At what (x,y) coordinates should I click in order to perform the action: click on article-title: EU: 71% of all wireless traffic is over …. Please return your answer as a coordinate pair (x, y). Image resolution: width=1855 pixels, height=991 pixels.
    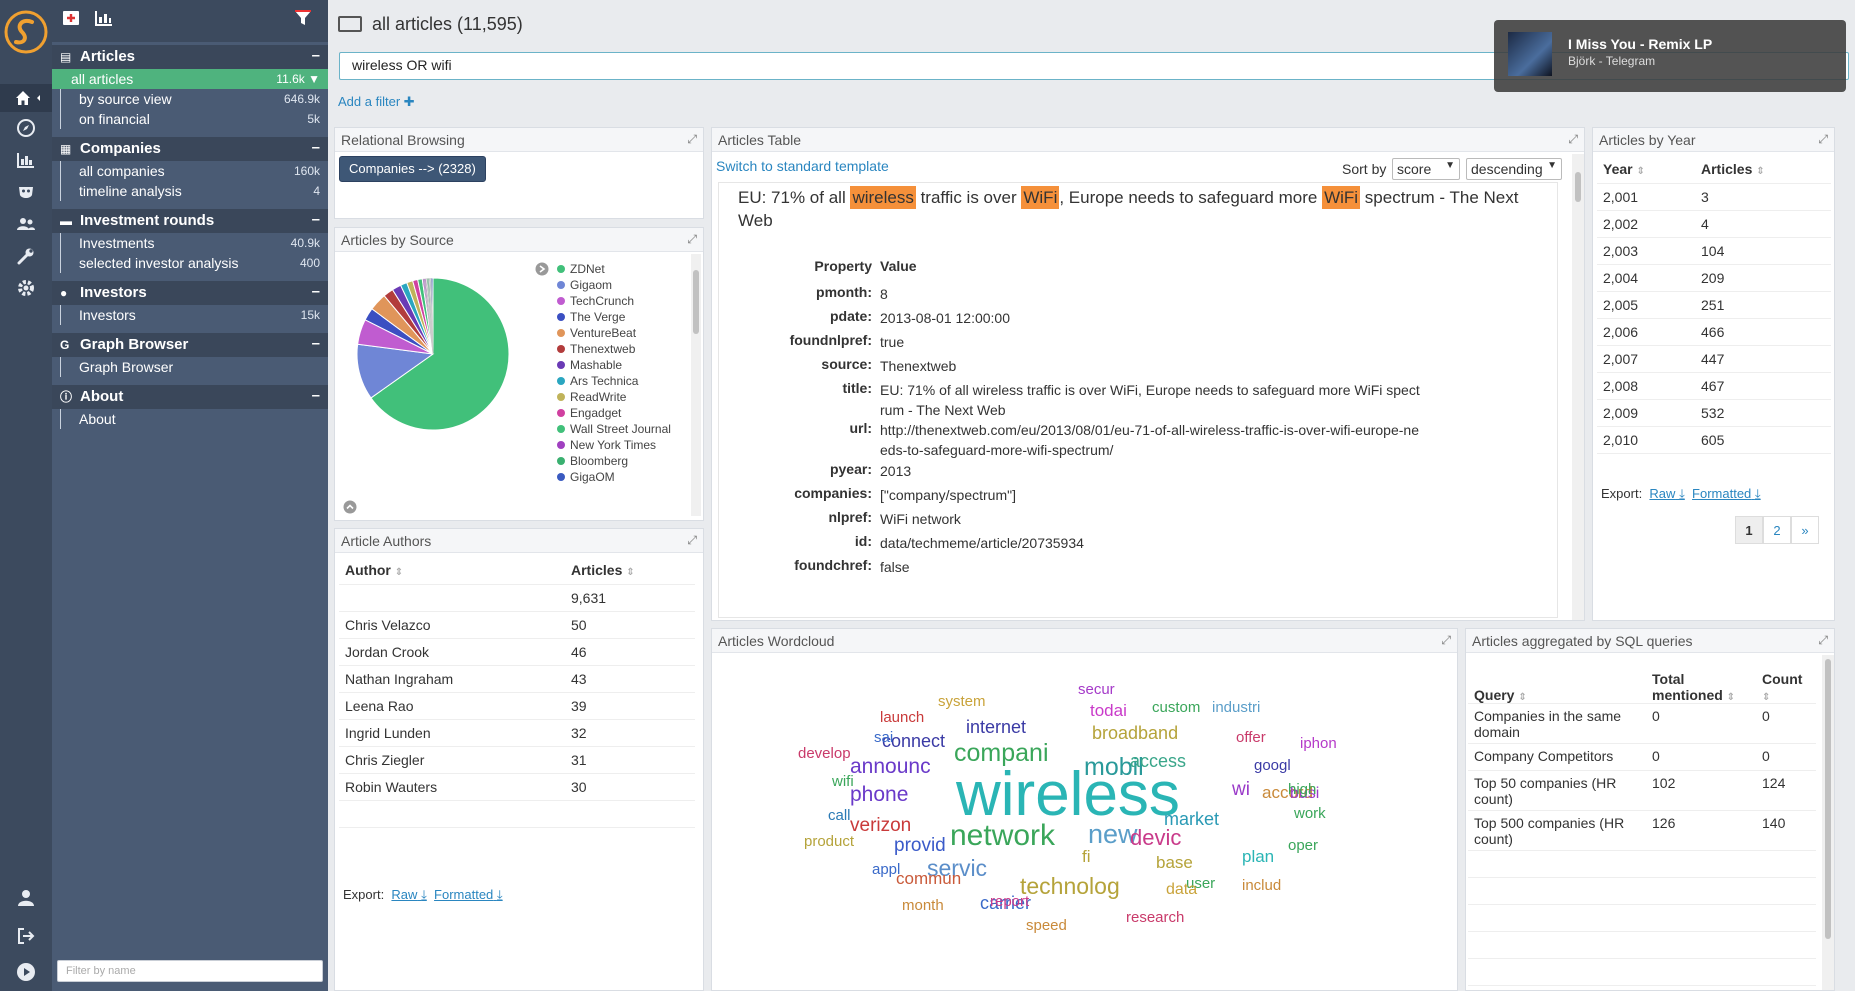
    Looking at the image, I should click on (1133, 209).